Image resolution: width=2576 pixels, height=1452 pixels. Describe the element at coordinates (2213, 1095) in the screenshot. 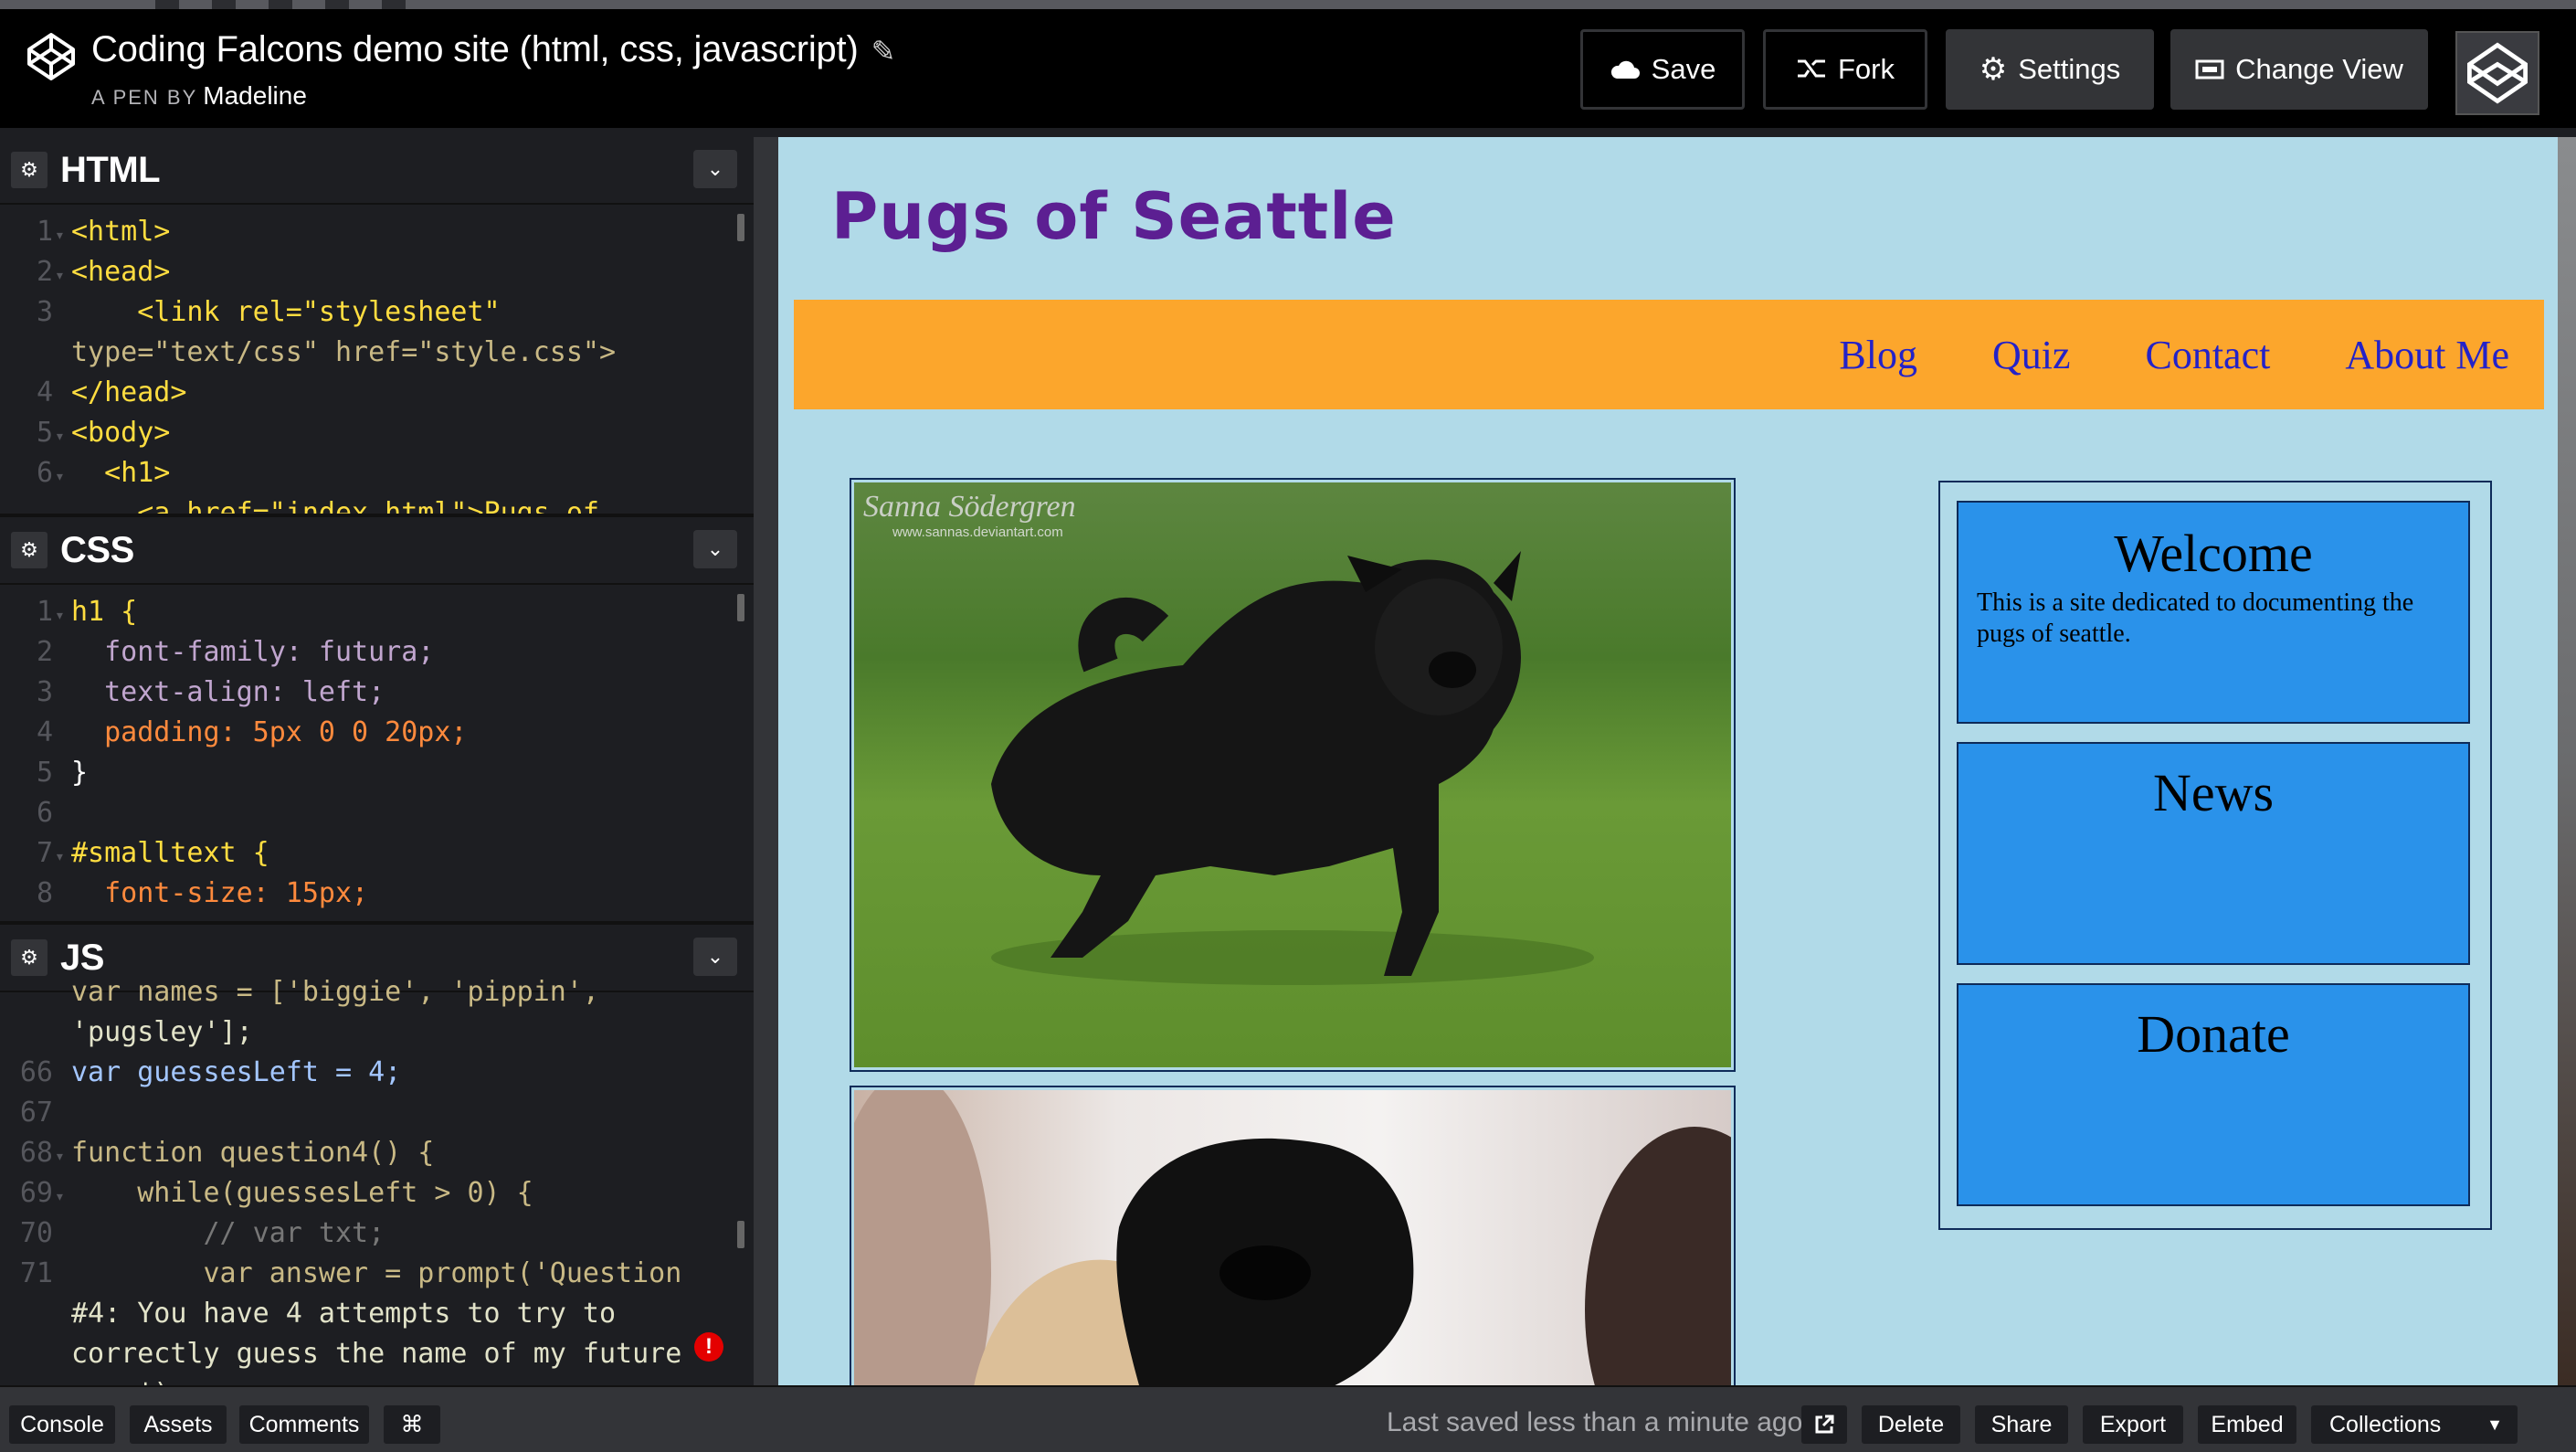

I see `donate-box: Donate` at that location.